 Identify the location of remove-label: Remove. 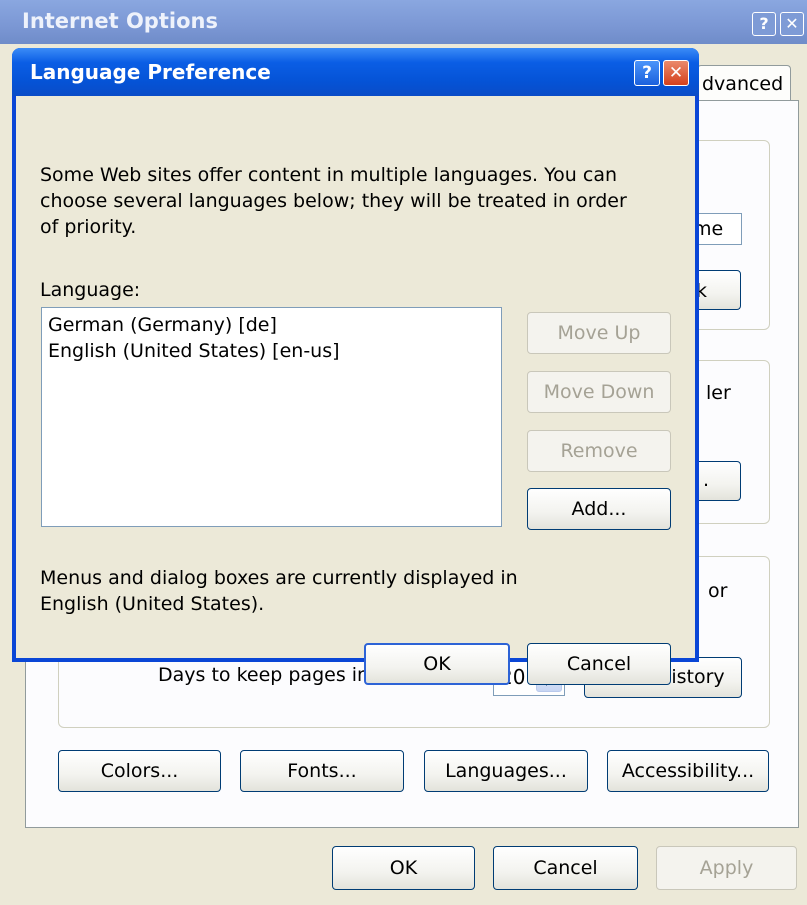
(599, 451).